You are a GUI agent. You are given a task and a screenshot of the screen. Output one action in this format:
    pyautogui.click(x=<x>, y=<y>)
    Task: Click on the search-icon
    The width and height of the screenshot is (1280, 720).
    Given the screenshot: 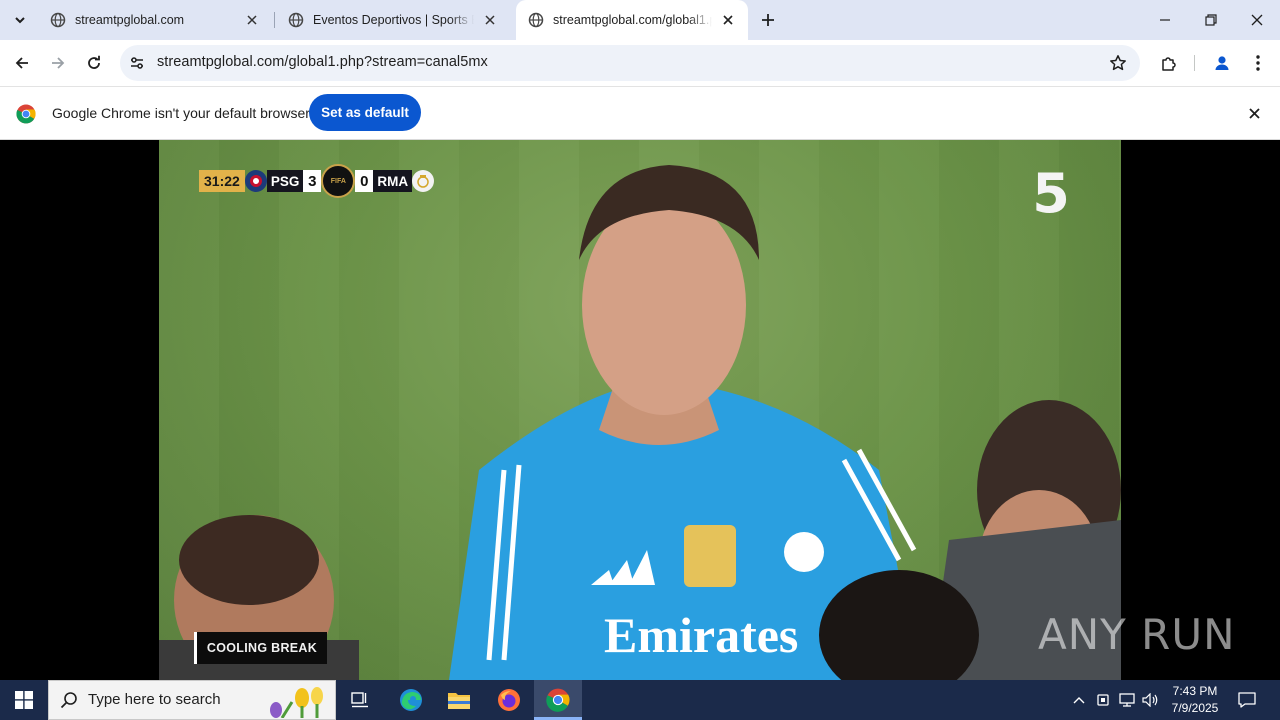 What is the action you would take?
    pyautogui.click(x=68, y=700)
    